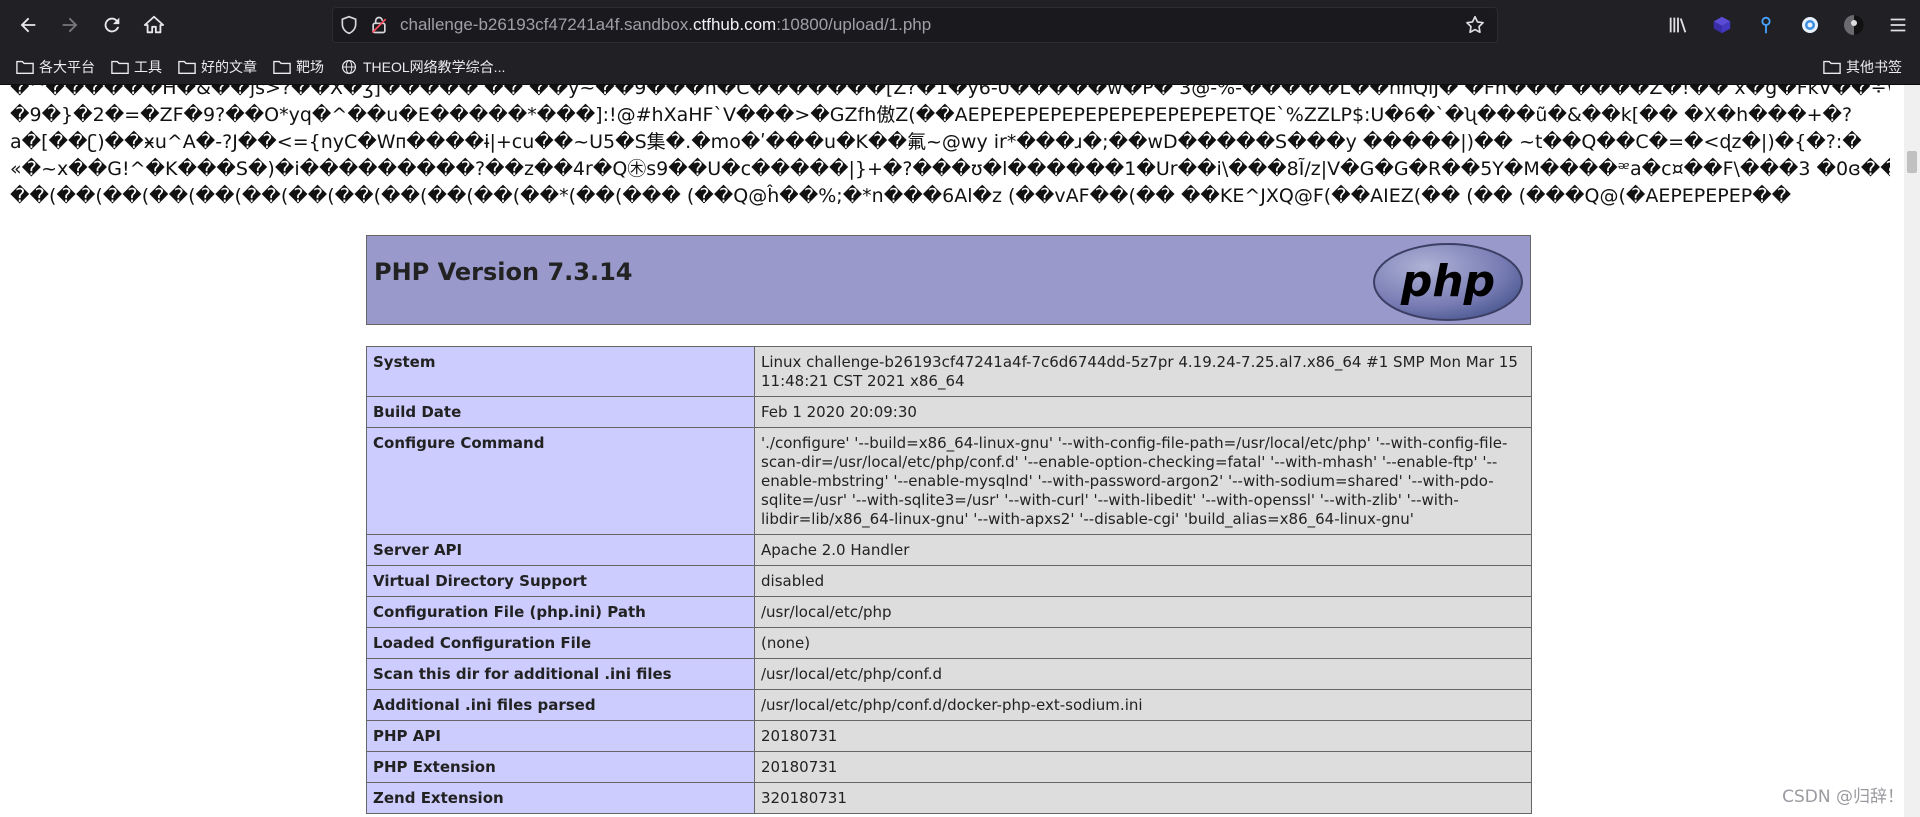 This screenshot has width=1920, height=817. I want to click on info-key: Scan this dir for additional .ini files, so click(560, 674).